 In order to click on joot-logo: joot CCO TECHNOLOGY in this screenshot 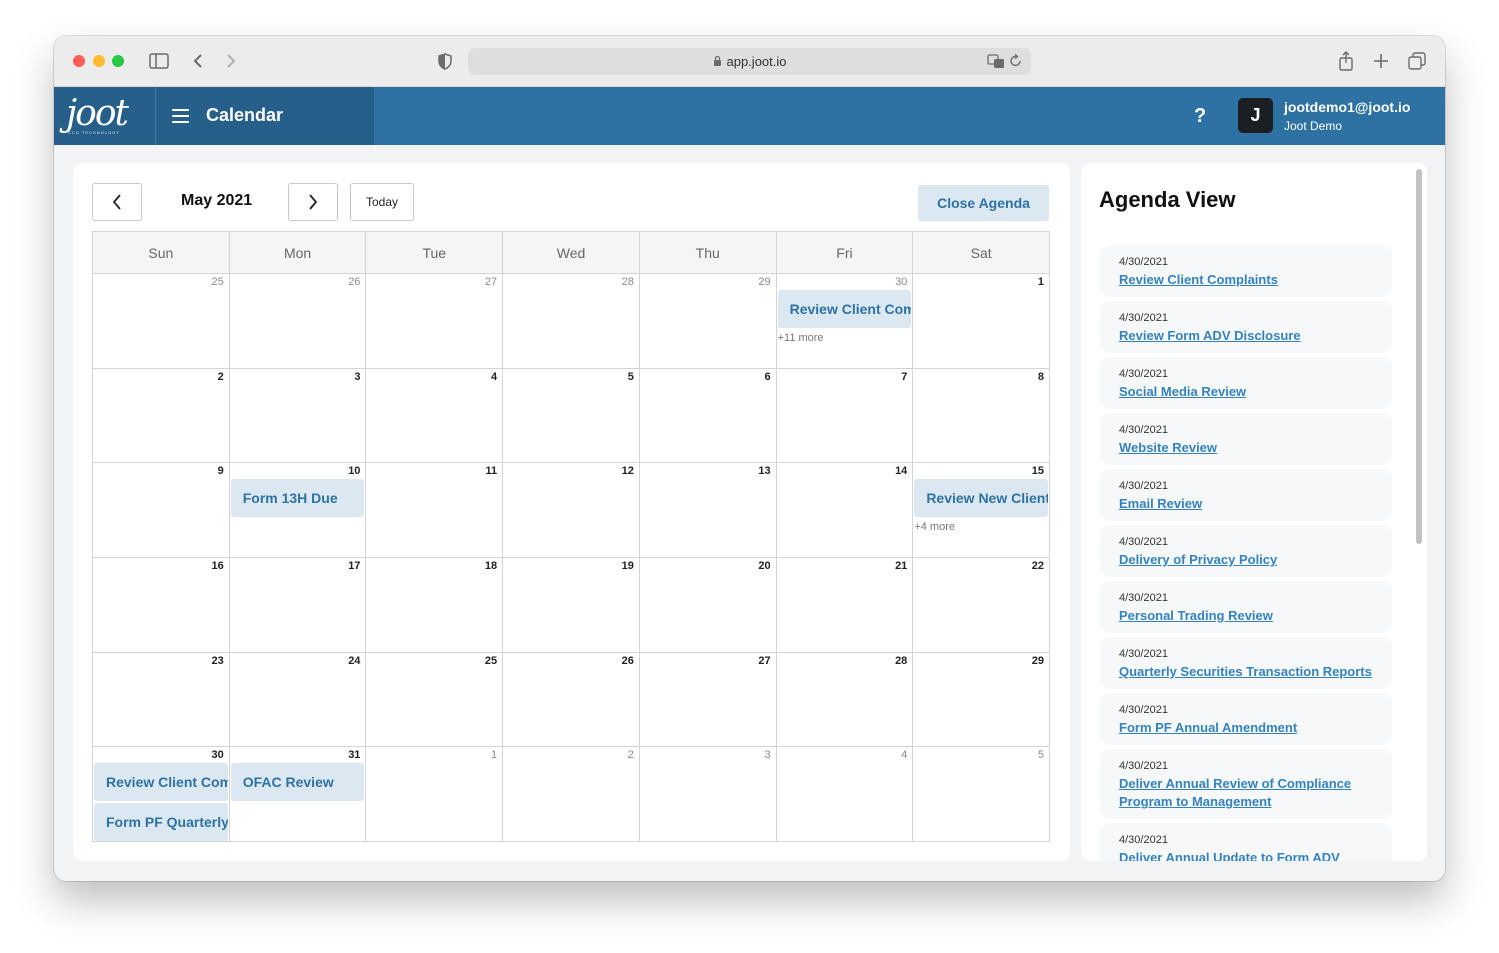, I will do `click(110, 115)`.